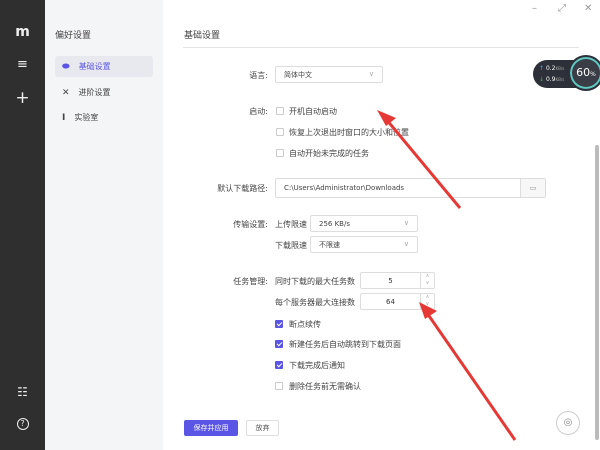 This screenshot has width=600, height=450. Describe the element at coordinates (66, 92) in the screenshot. I see `tools-icon: ✕` at that location.